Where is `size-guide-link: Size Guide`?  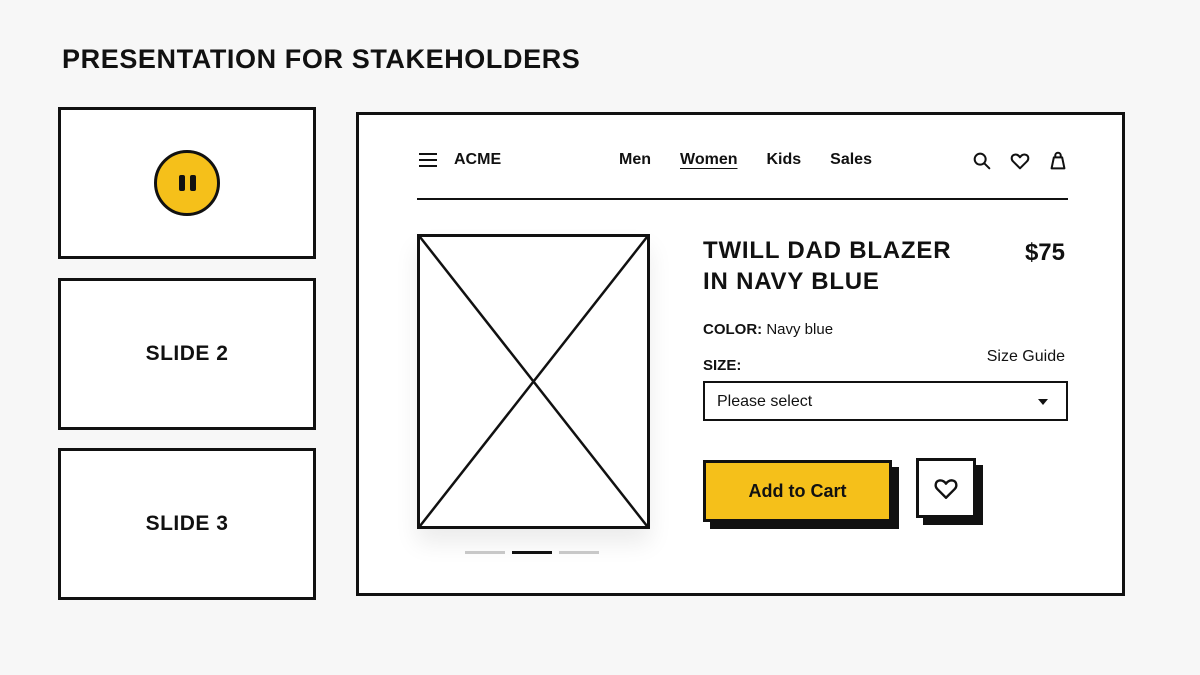
size-guide-link: Size Guide is located at coordinates (1026, 357).